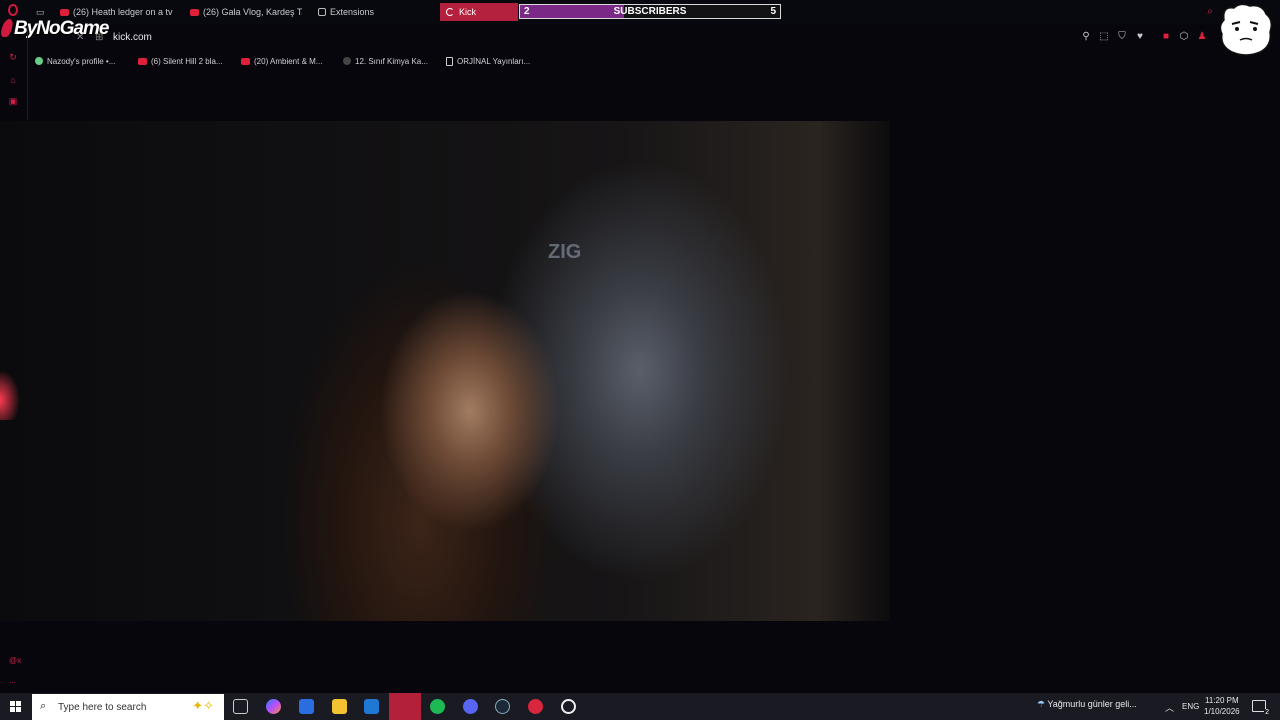 Image resolution: width=1280 pixels, height=720 pixels. Describe the element at coordinates (203, 705) in the screenshot. I see `sparkle-icon: ✦✧` at that location.